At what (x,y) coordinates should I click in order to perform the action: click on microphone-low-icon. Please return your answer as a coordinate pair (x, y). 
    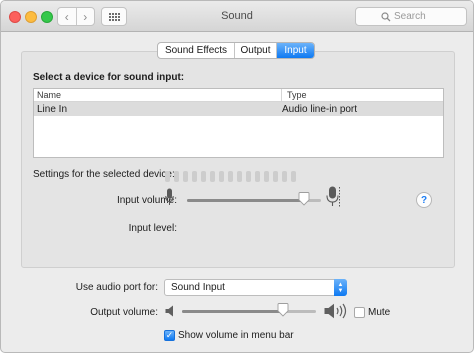
    Looking at the image, I should click on (169, 196).